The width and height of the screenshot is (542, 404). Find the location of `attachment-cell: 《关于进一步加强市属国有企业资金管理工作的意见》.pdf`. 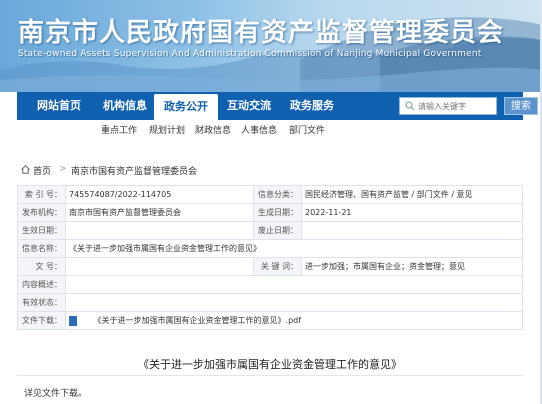

attachment-cell: 《关于进一步加强市属国有企业资金管理工作的意见》.pdf is located at coordinates (294, 320).